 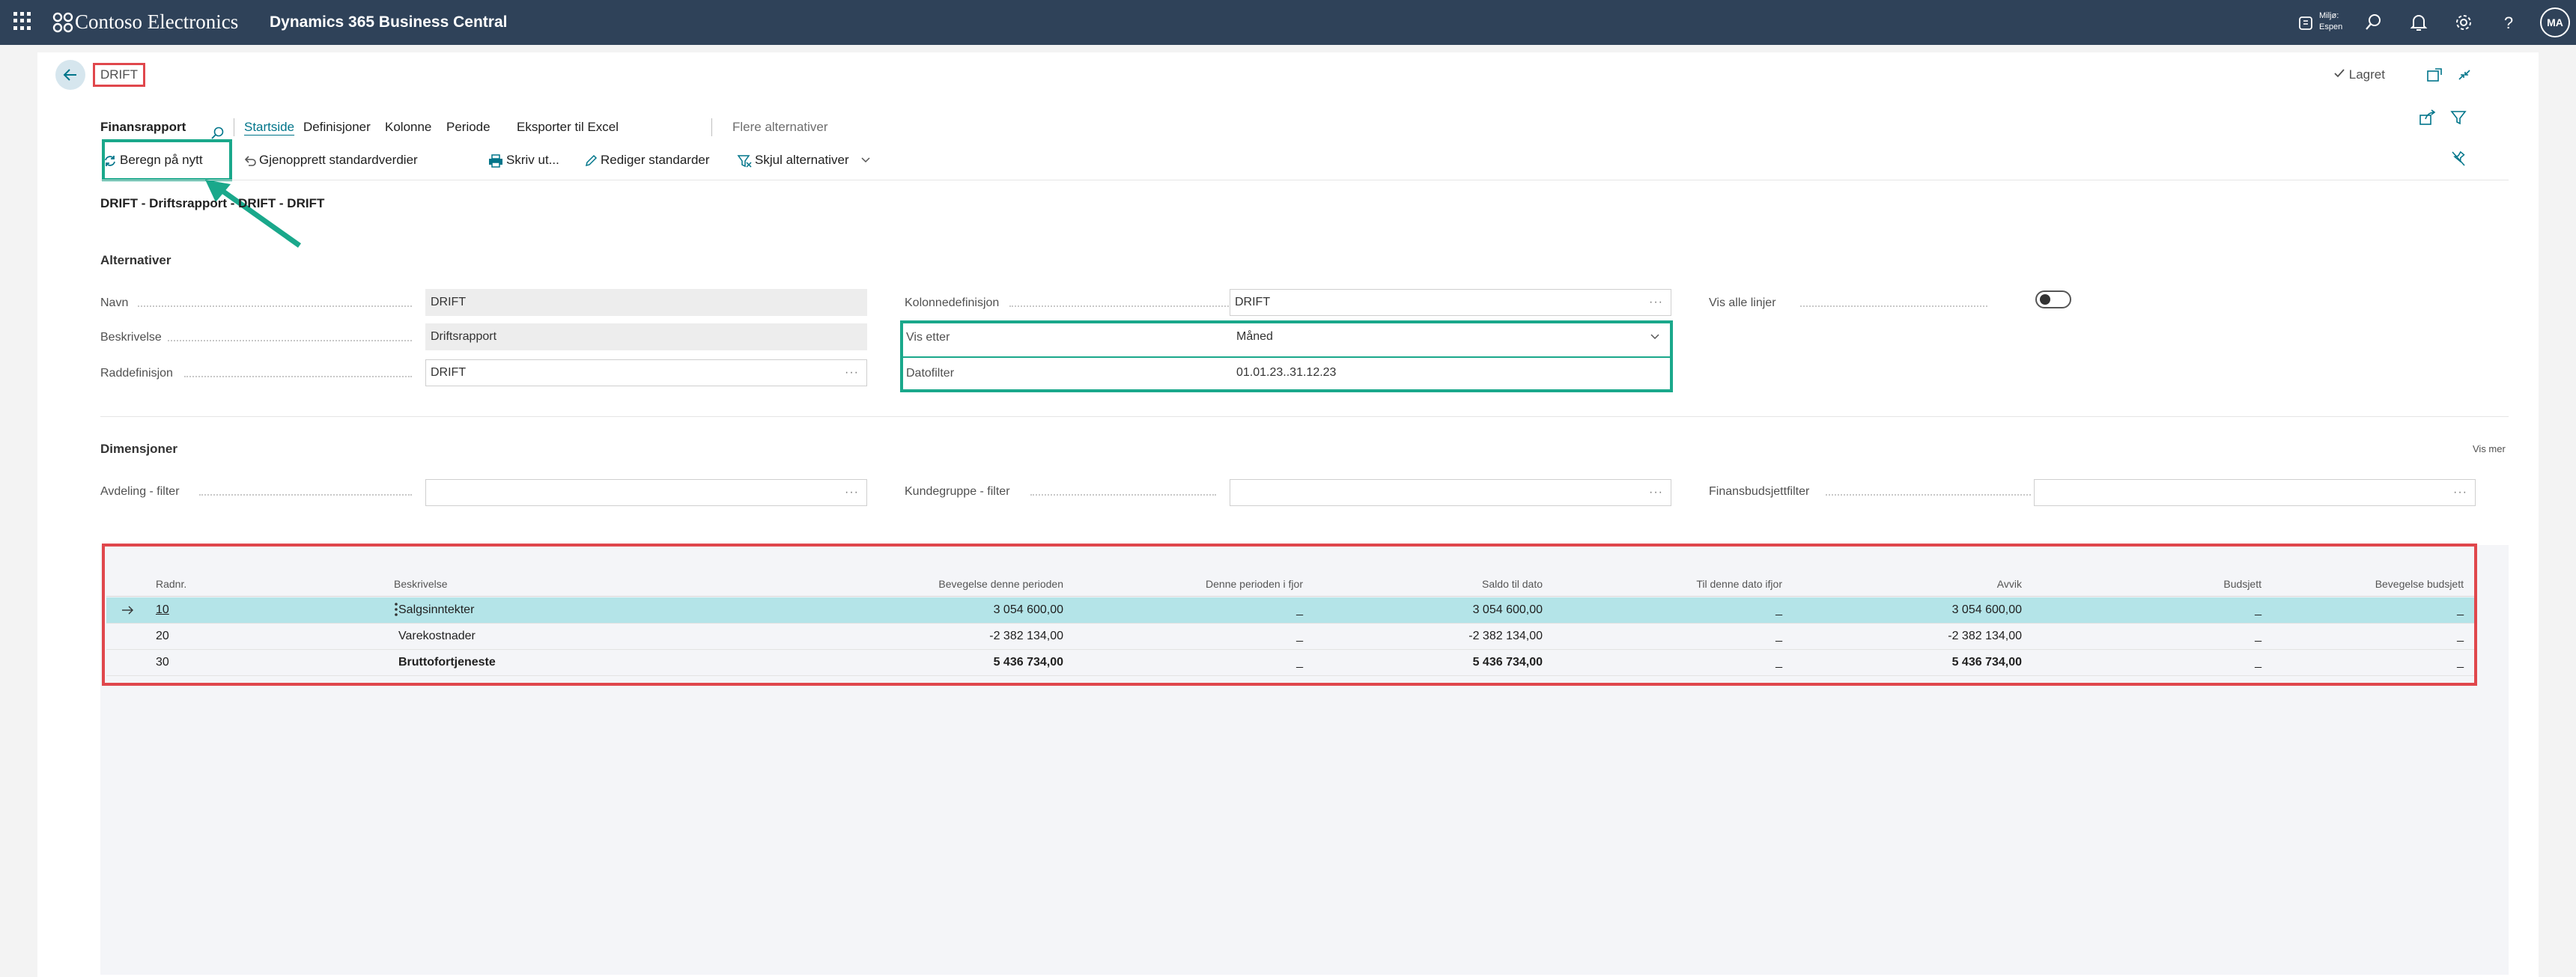 I want to click on recalculate-highlight, so click(x=167, y=160).